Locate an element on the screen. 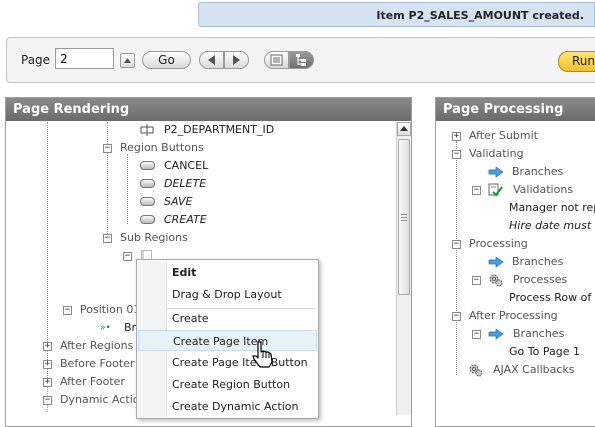 The image size is (595, 427). go-button: Go is located at coordinates (166, 60).